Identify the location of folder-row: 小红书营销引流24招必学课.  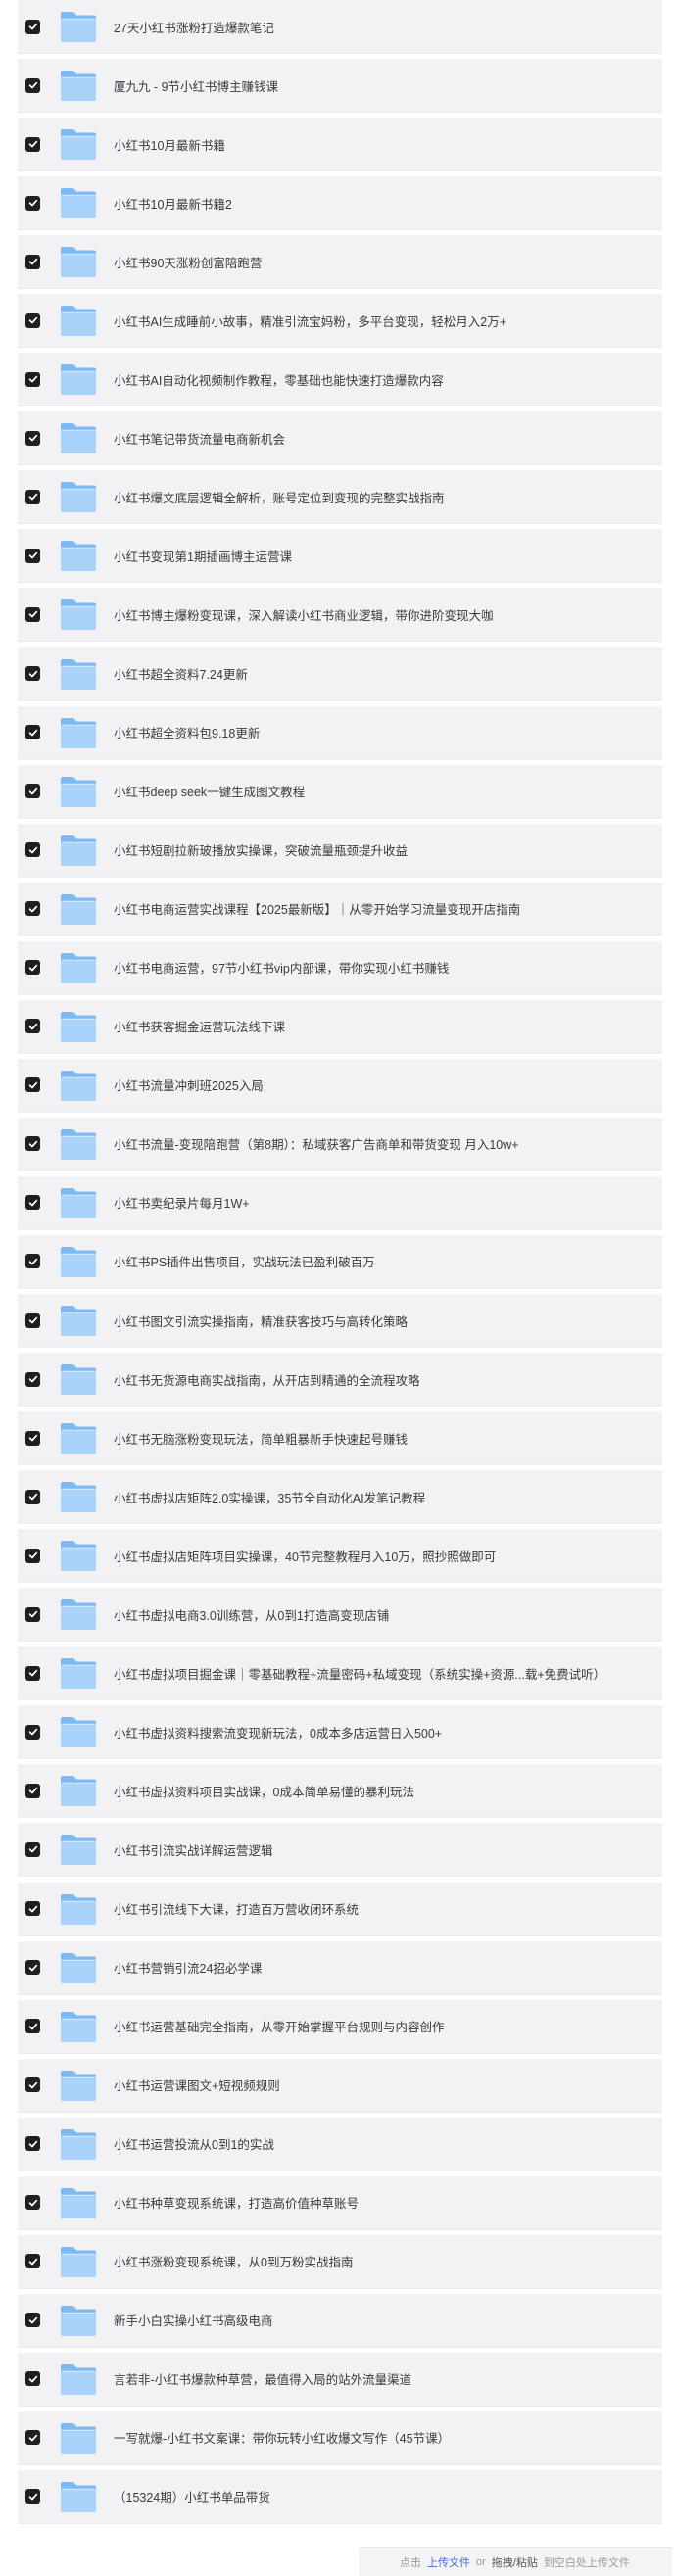
(340, 1968).